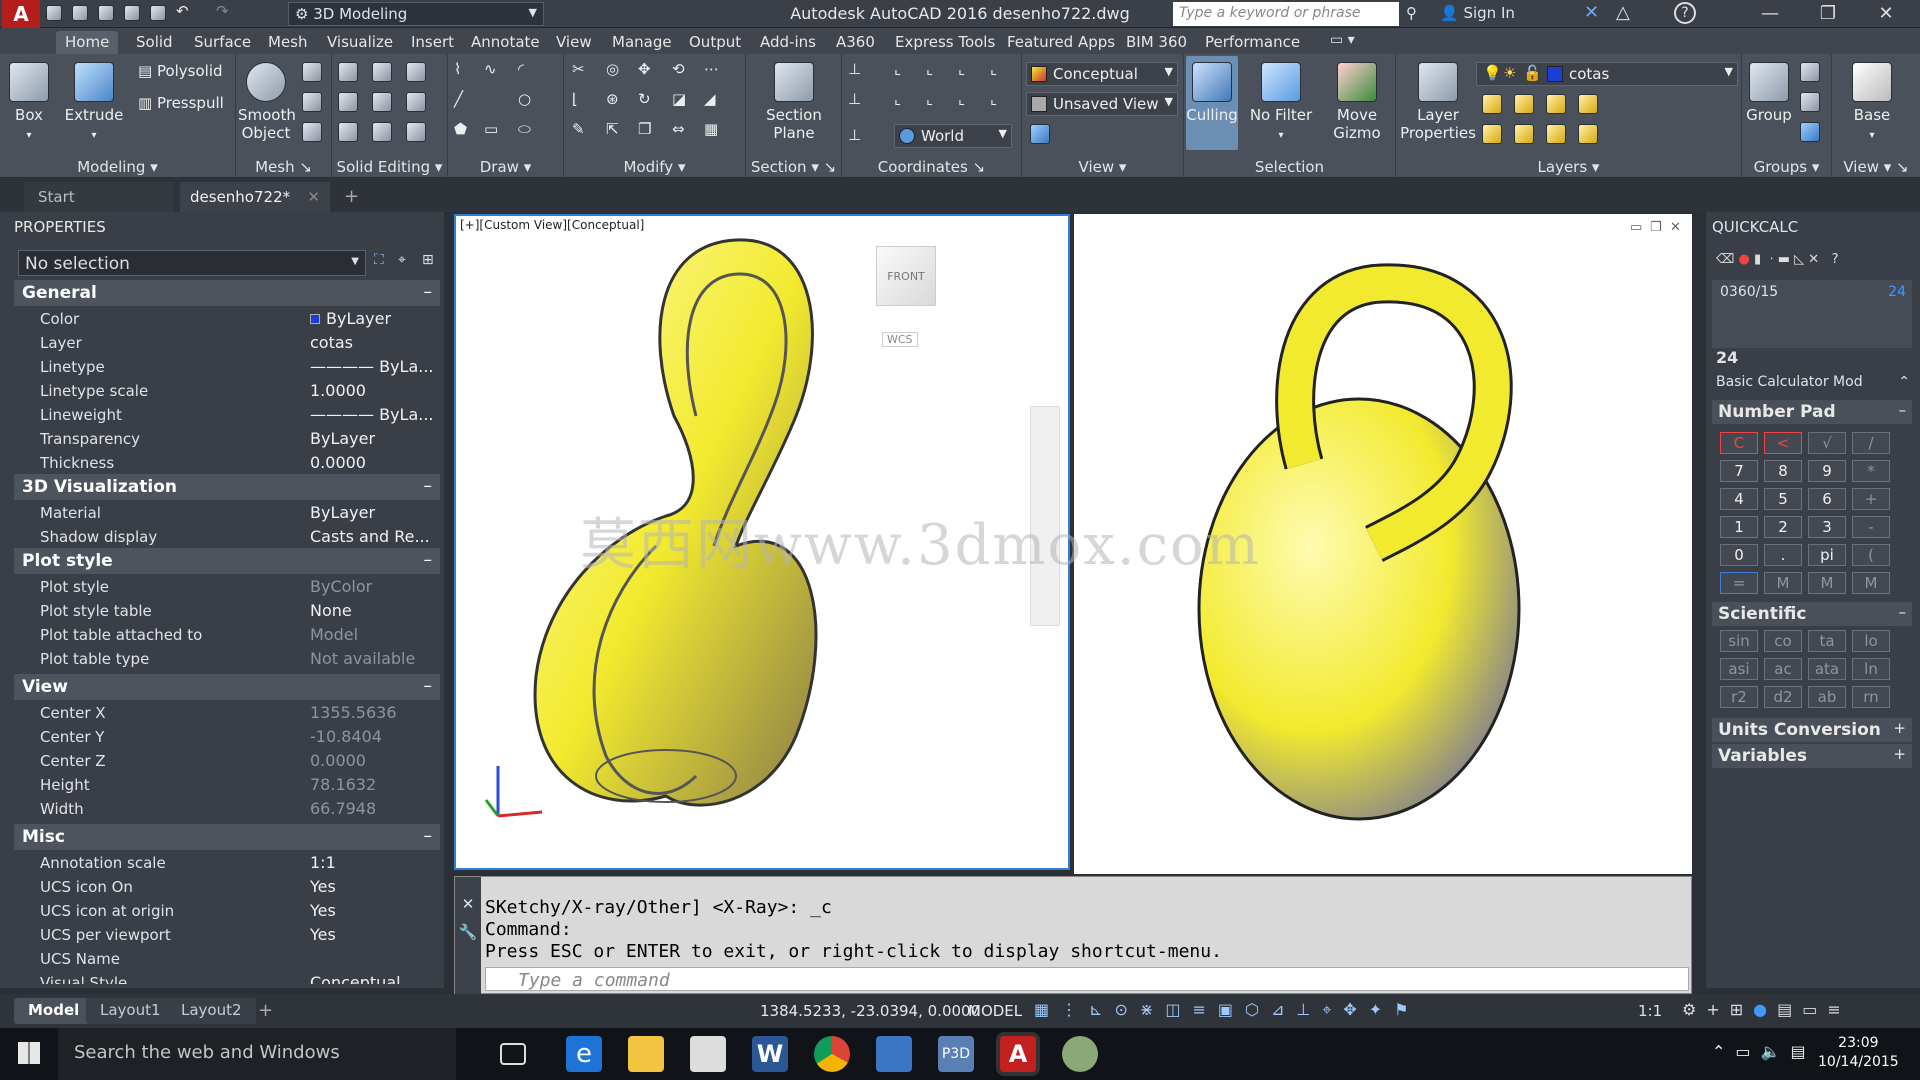  What do you see at coordinates (490, 69) in the screenshot?
I see `spline-icon: ∿` at bounding box center [490, 69].